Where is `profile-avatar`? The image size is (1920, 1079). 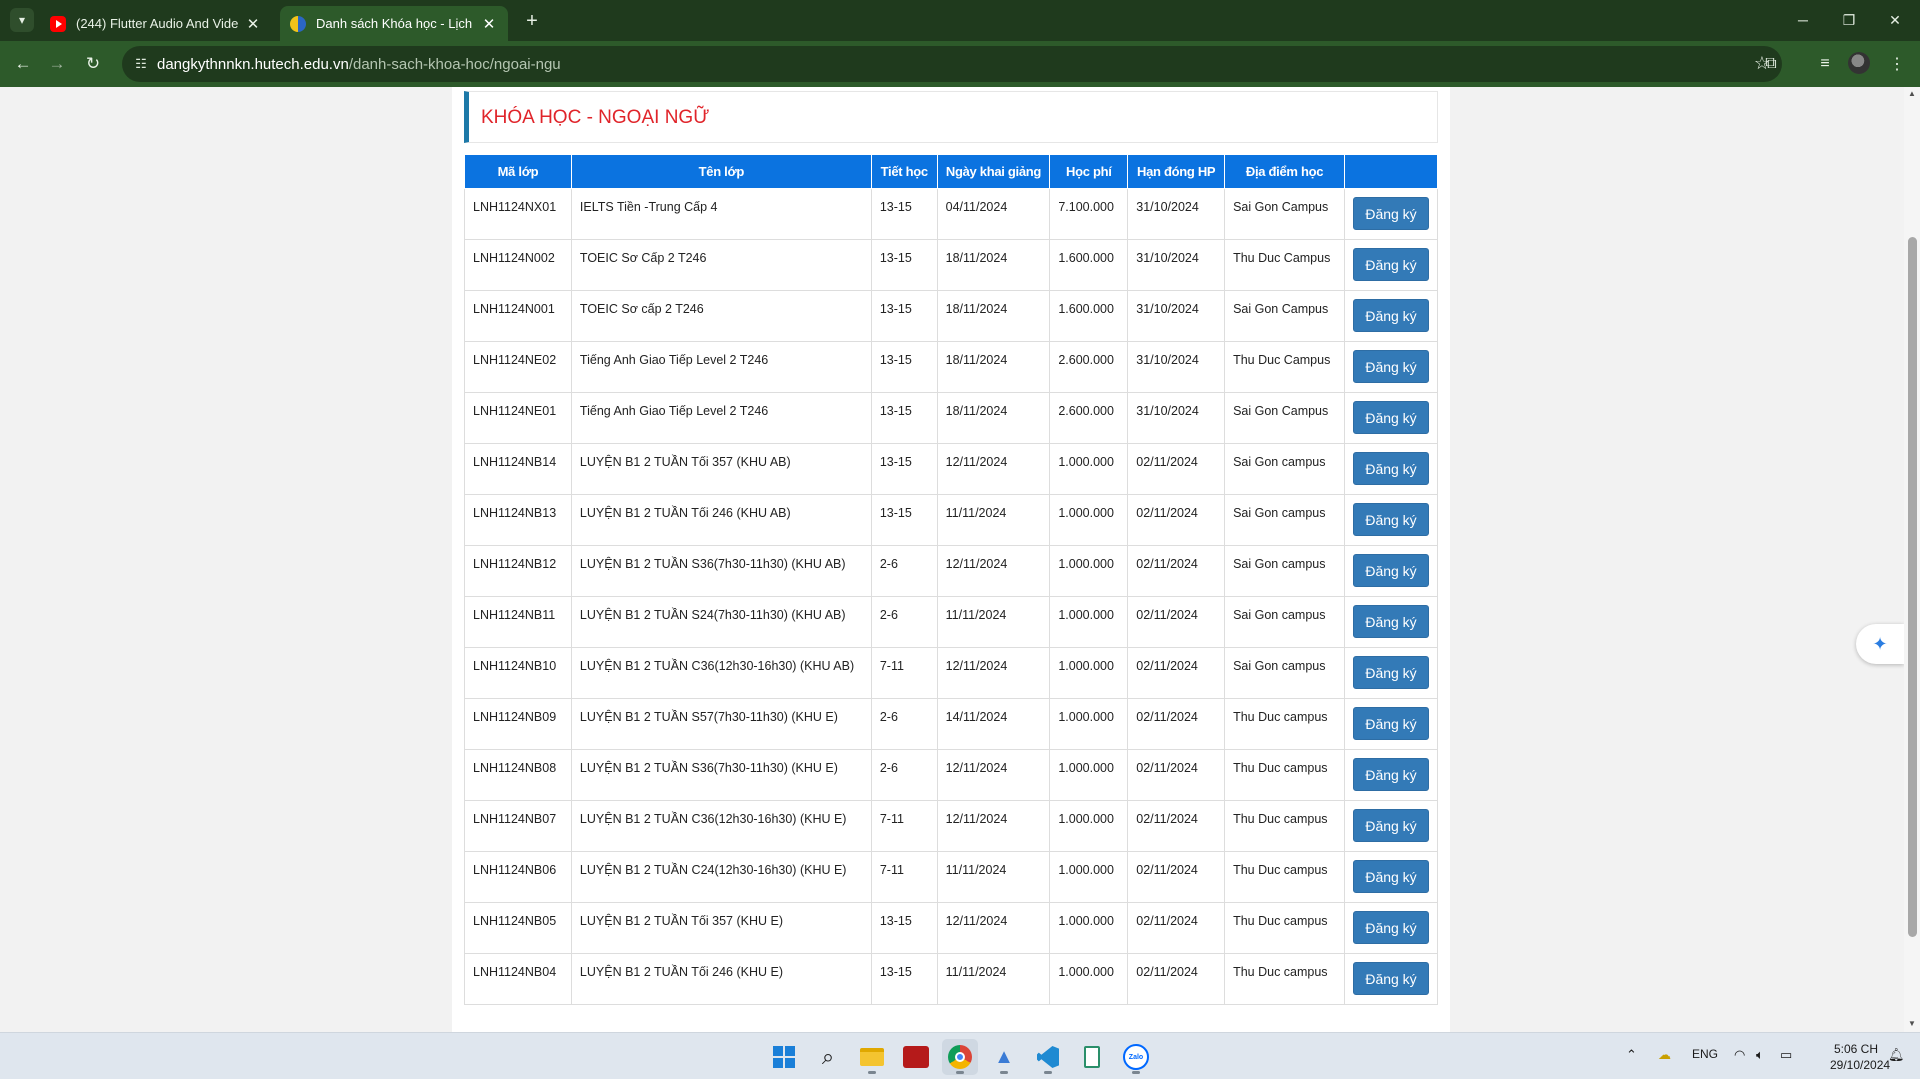
profile-avatar is located at coordinates (1859, 63).